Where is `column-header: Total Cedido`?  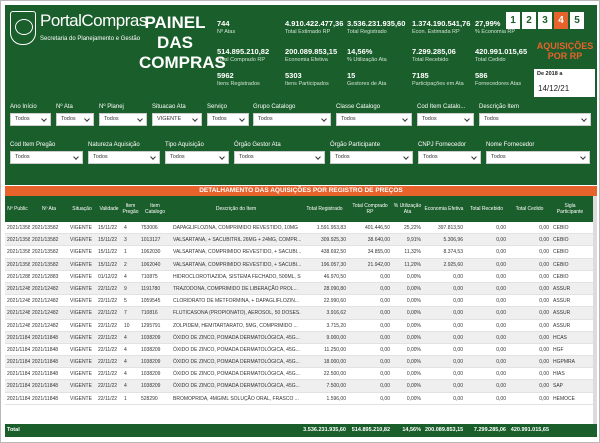 column-header: Total Cedido is located at coordinates (529, 209).